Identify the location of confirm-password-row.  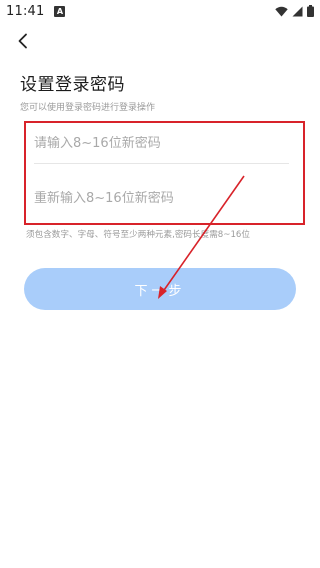
(164, 198).